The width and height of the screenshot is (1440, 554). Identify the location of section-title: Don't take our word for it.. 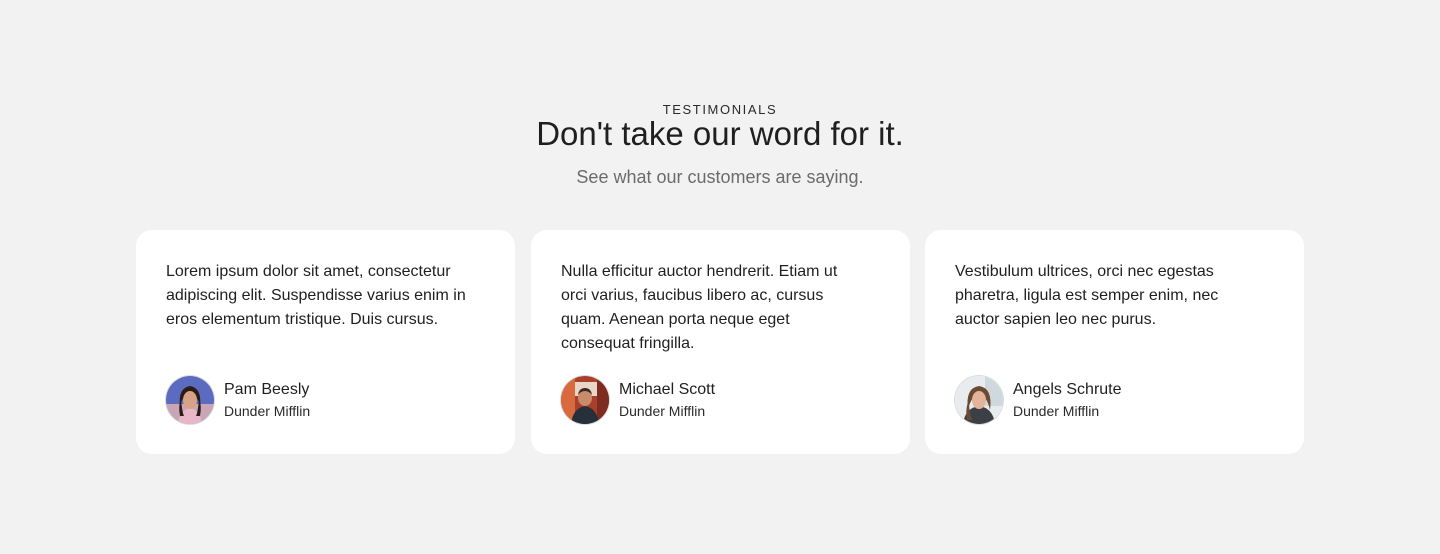
(720, 133).